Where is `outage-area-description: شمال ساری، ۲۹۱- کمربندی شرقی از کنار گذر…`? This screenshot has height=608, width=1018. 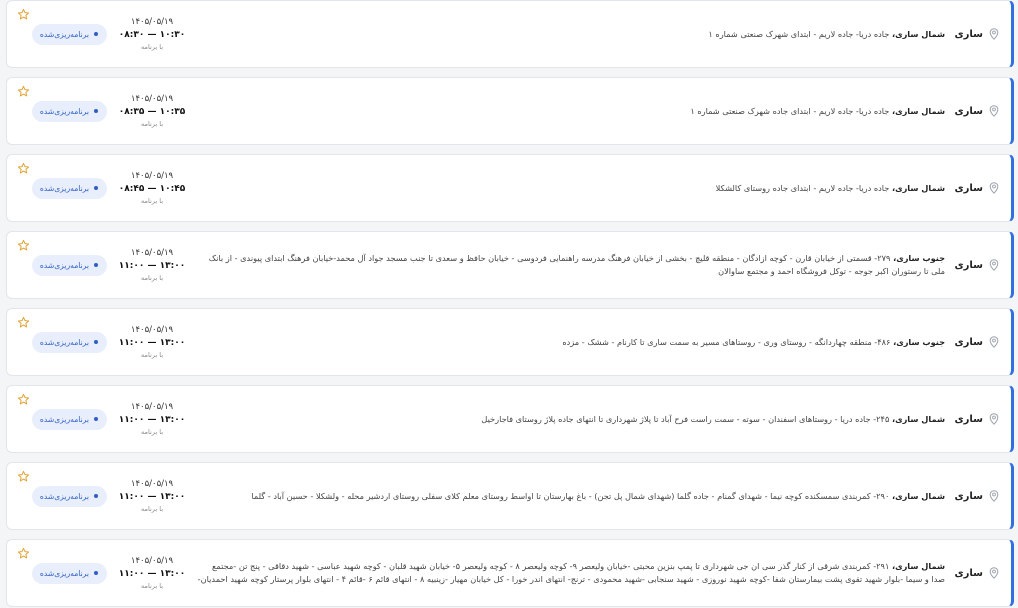 outage-area-description: شمال ساری، ۲۹۱- کمربندی شرقی از کنار گذر… is located at coordinates (576, 573).